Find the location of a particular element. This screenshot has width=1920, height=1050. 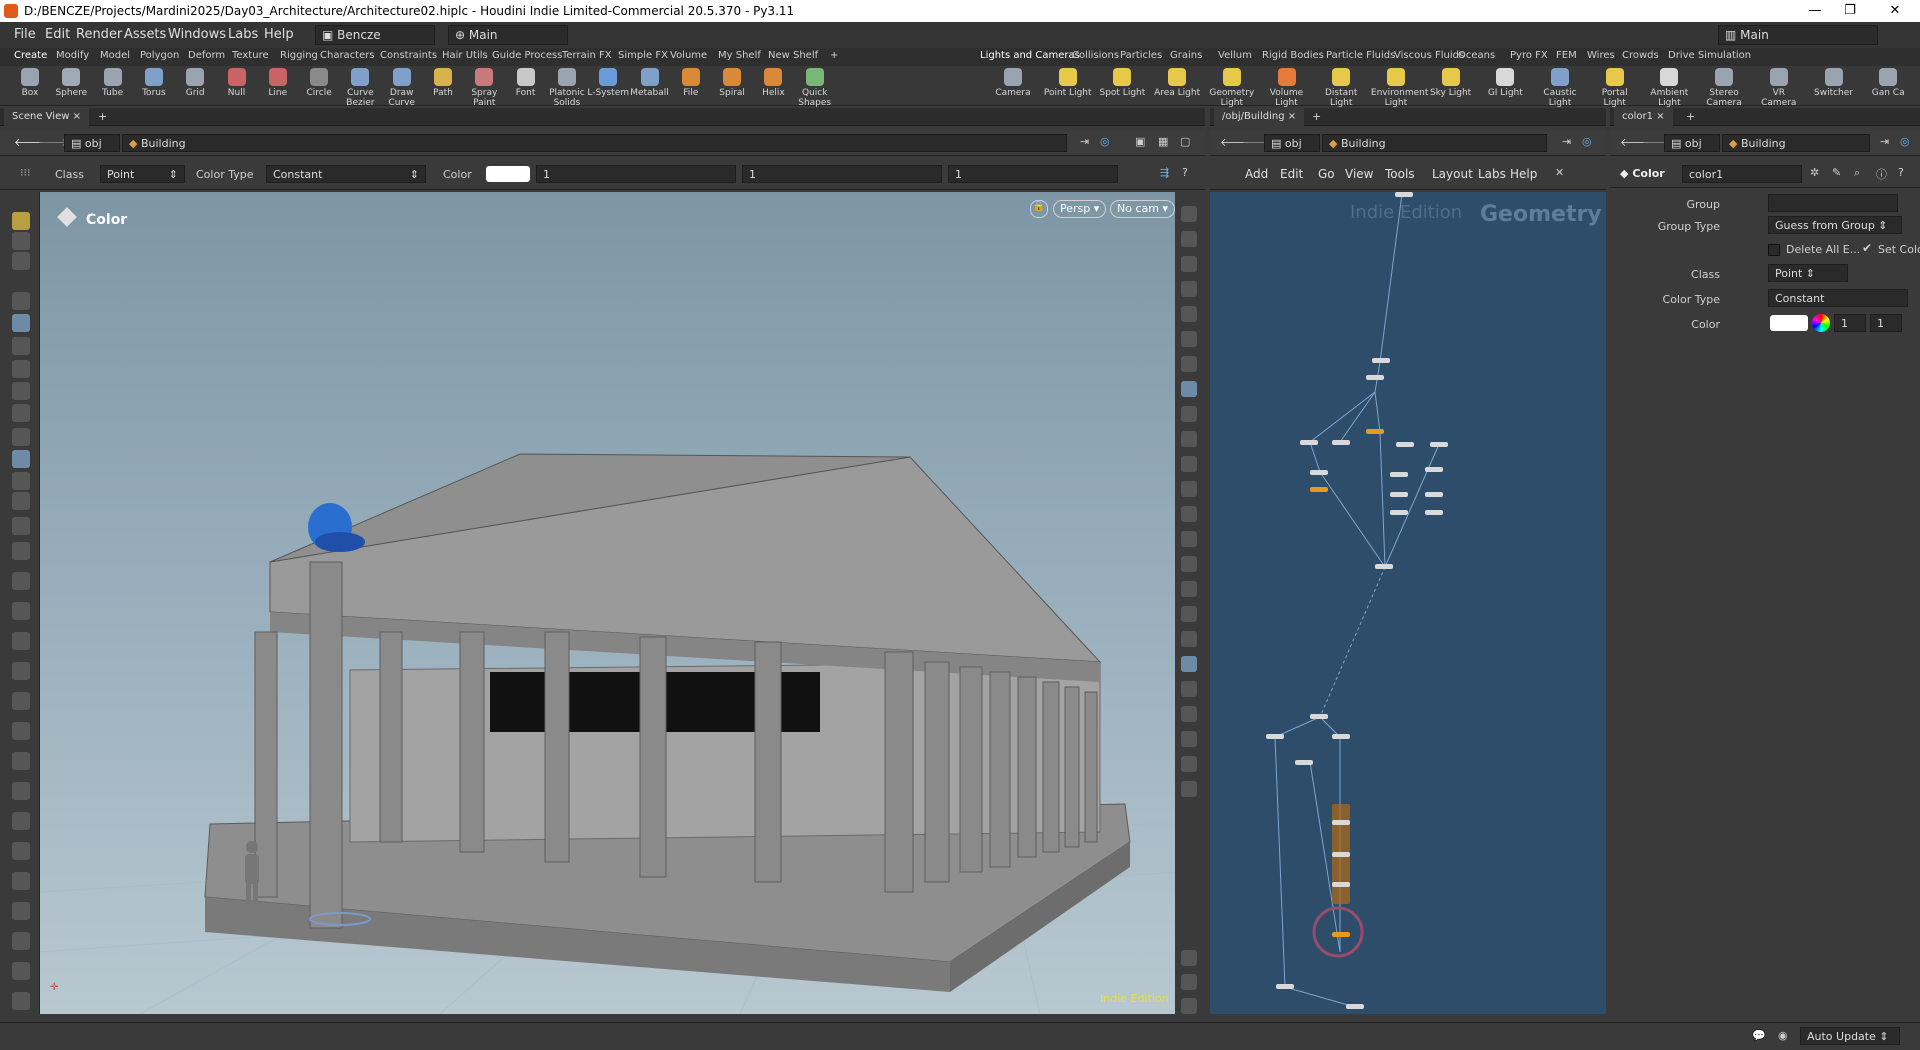

tool-environment-light: Environment Light is located at coordinates (1399, 88).